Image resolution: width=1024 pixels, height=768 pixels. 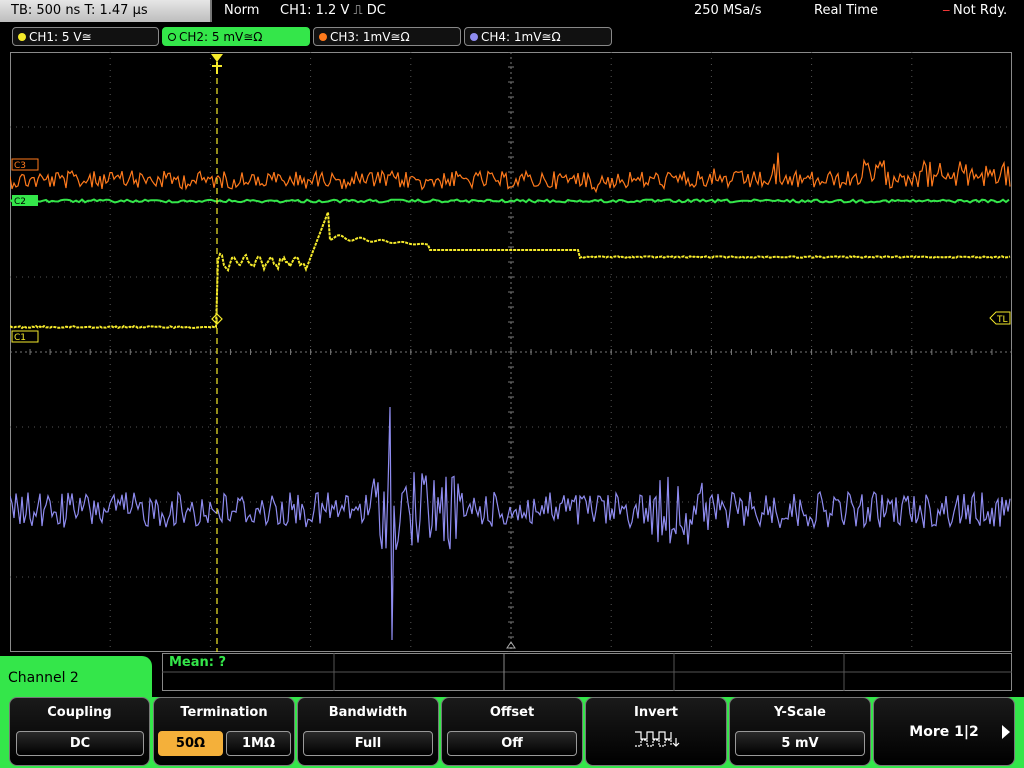 What do you see at coordinates (241, 11) in the screenshot?
I see `trigger-mode: Norm` at bounding box center [241, 11].